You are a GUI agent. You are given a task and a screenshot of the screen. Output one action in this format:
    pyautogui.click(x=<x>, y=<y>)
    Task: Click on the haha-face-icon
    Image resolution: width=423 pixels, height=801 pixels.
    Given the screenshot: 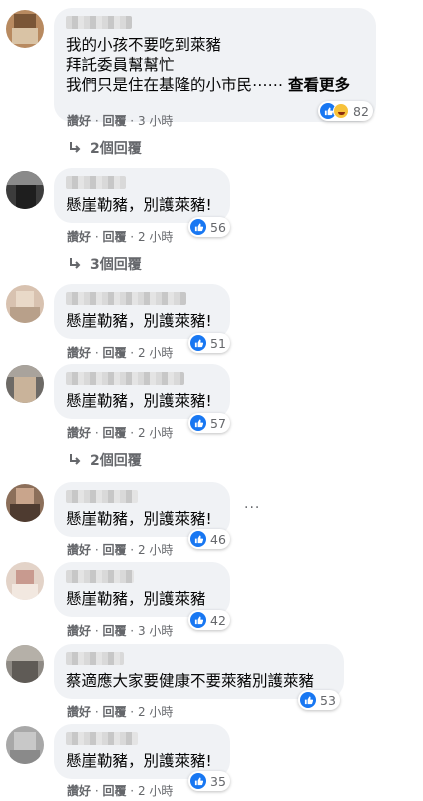 What is the action you would take?
    pyautogui.click(x=341, y=111)
    